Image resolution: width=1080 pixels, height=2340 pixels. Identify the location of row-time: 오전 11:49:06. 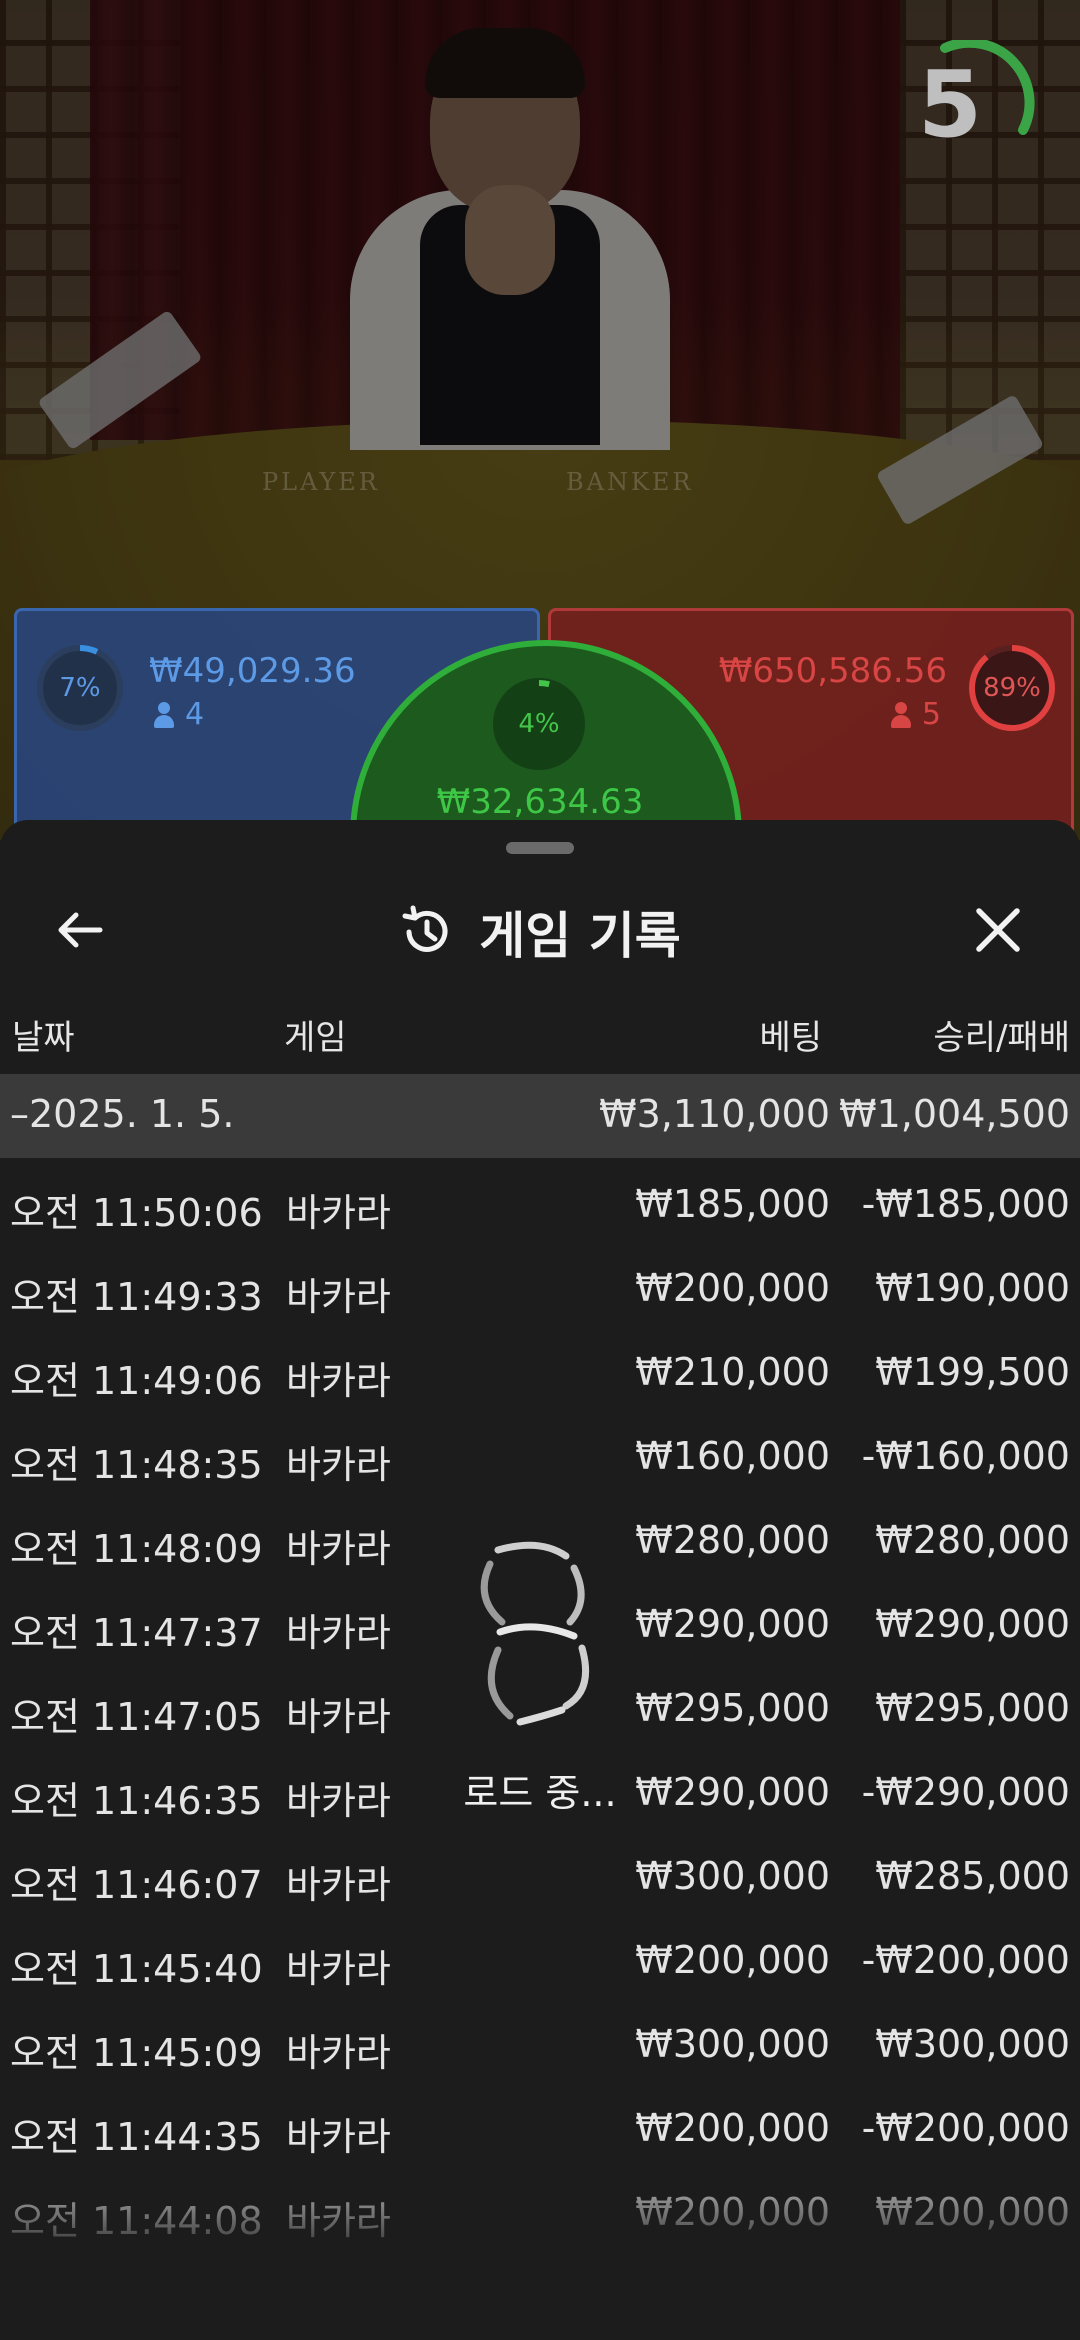
(136, 1381).